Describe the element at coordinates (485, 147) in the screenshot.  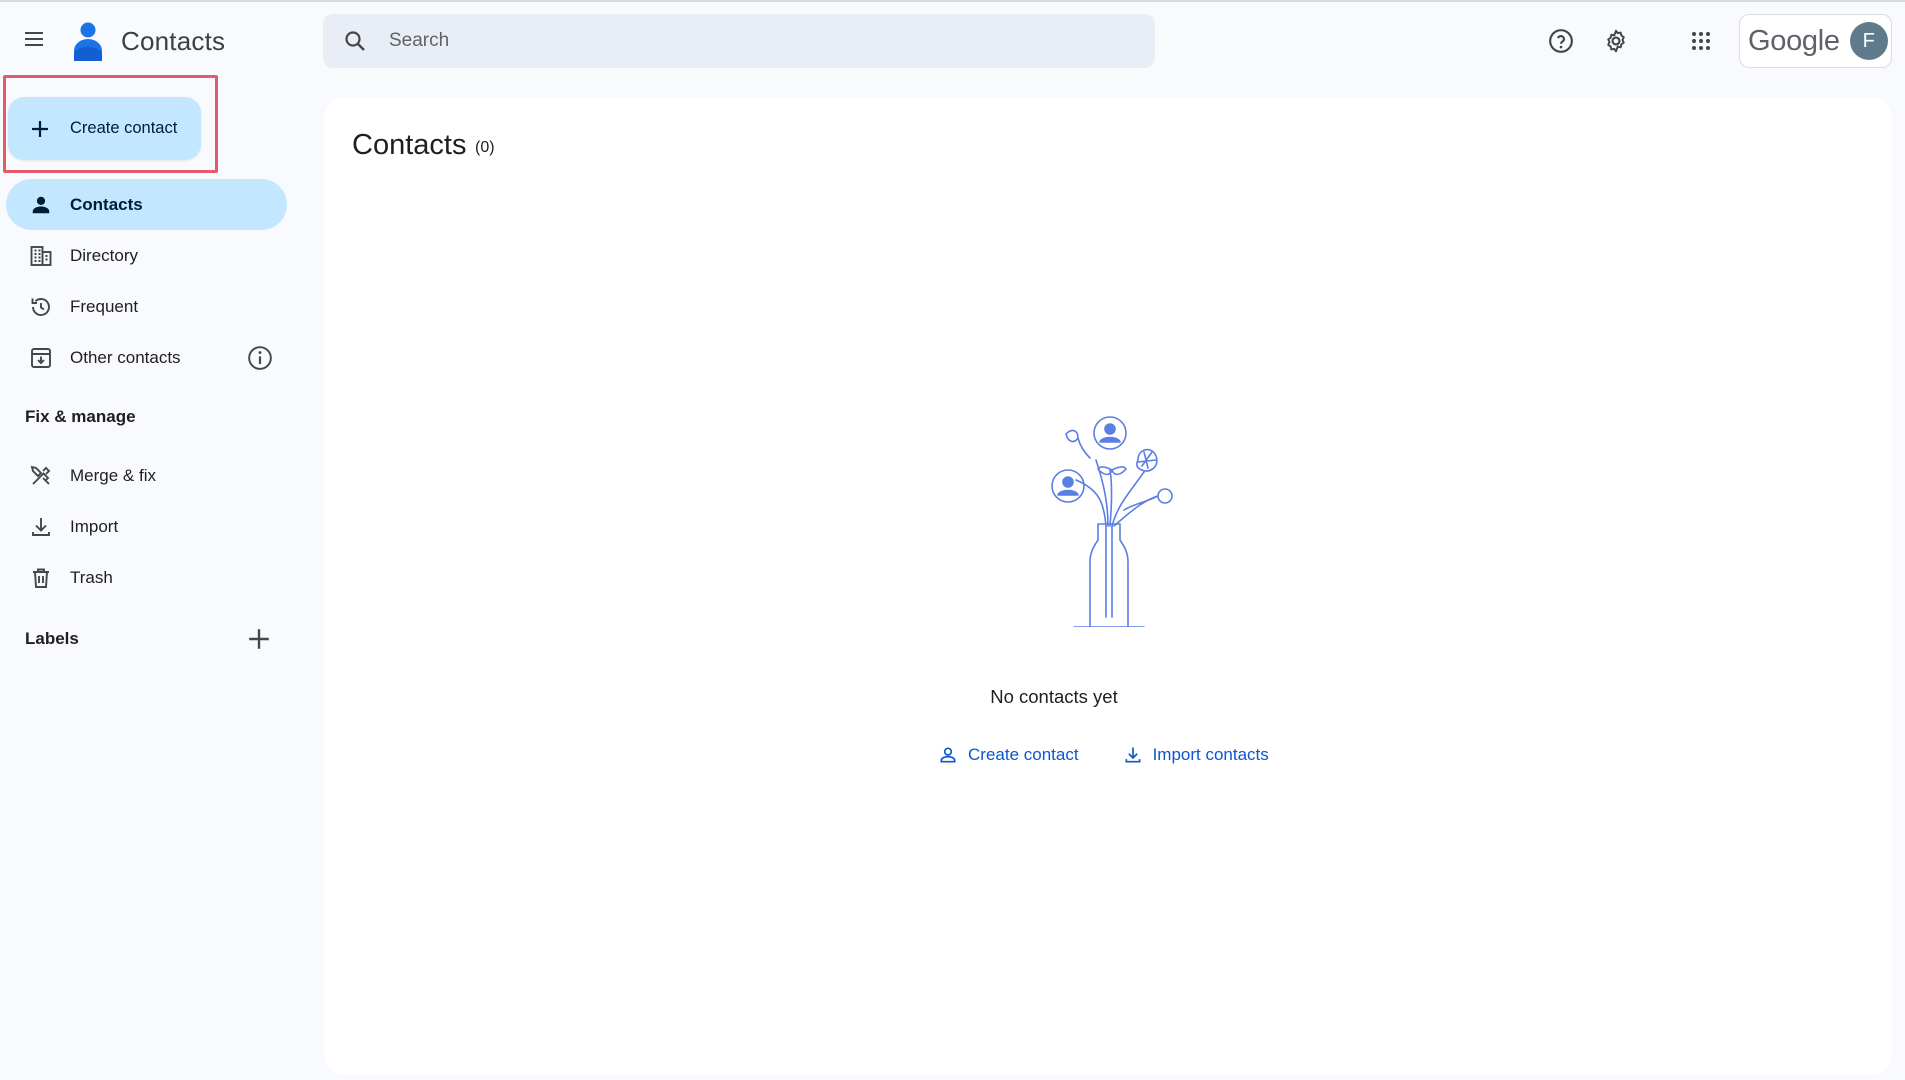
I see `contact-count: (0)` at that location.